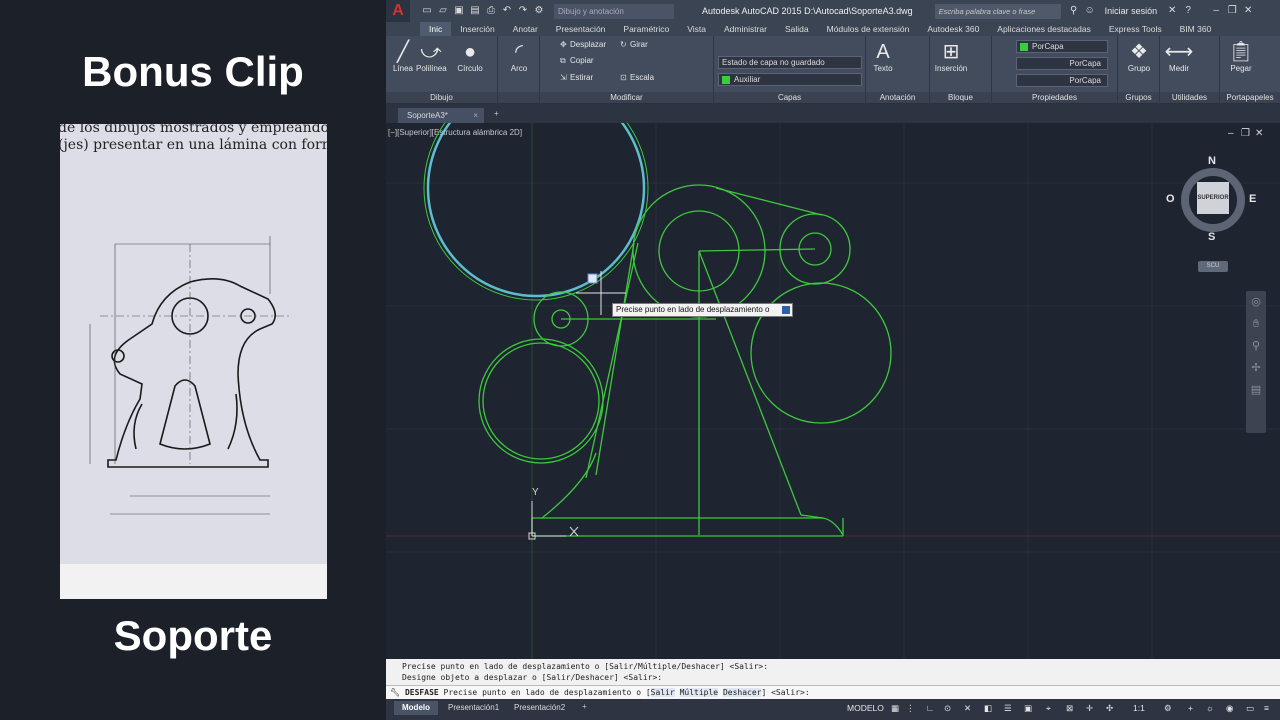 The height and width of the screenshot is (720, 1280). I want to click on zoom-icon: ⚲, so click(1256, 346).